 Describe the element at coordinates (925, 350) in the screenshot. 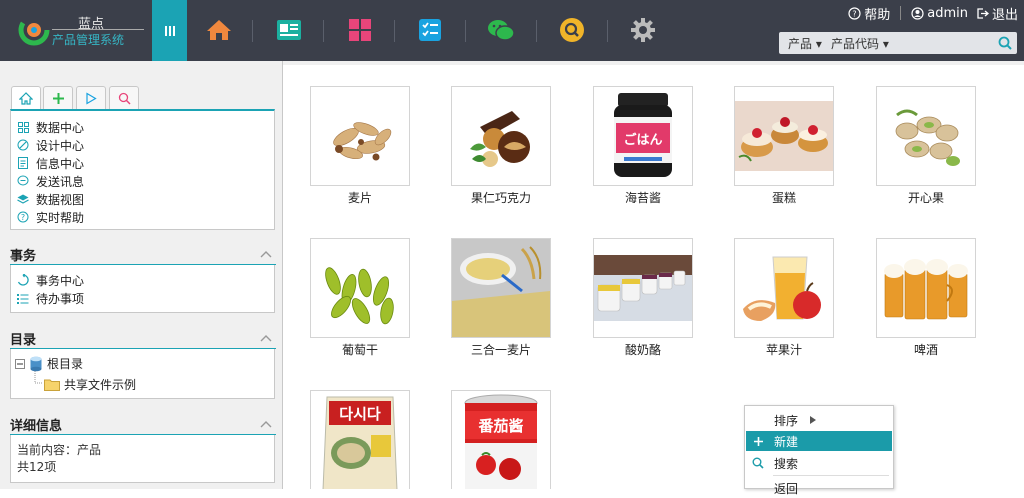

I see `product-name: 啤酒` at that location.